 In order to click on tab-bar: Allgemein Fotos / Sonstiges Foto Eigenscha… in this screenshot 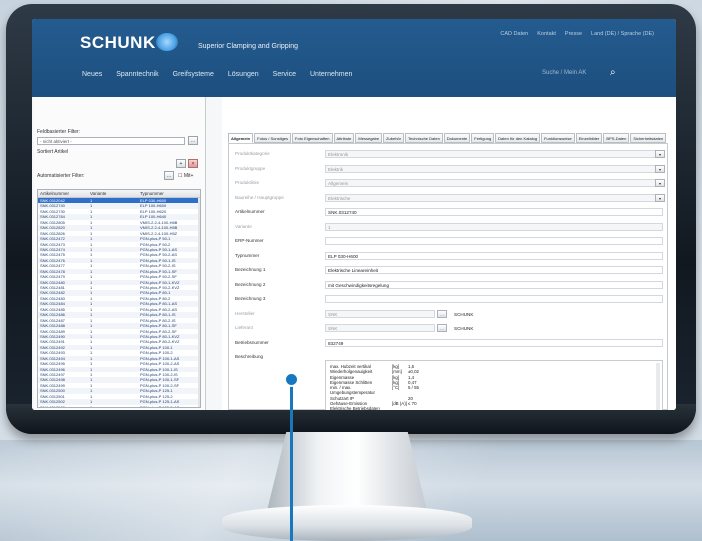, I will do `click(447, 138)`.